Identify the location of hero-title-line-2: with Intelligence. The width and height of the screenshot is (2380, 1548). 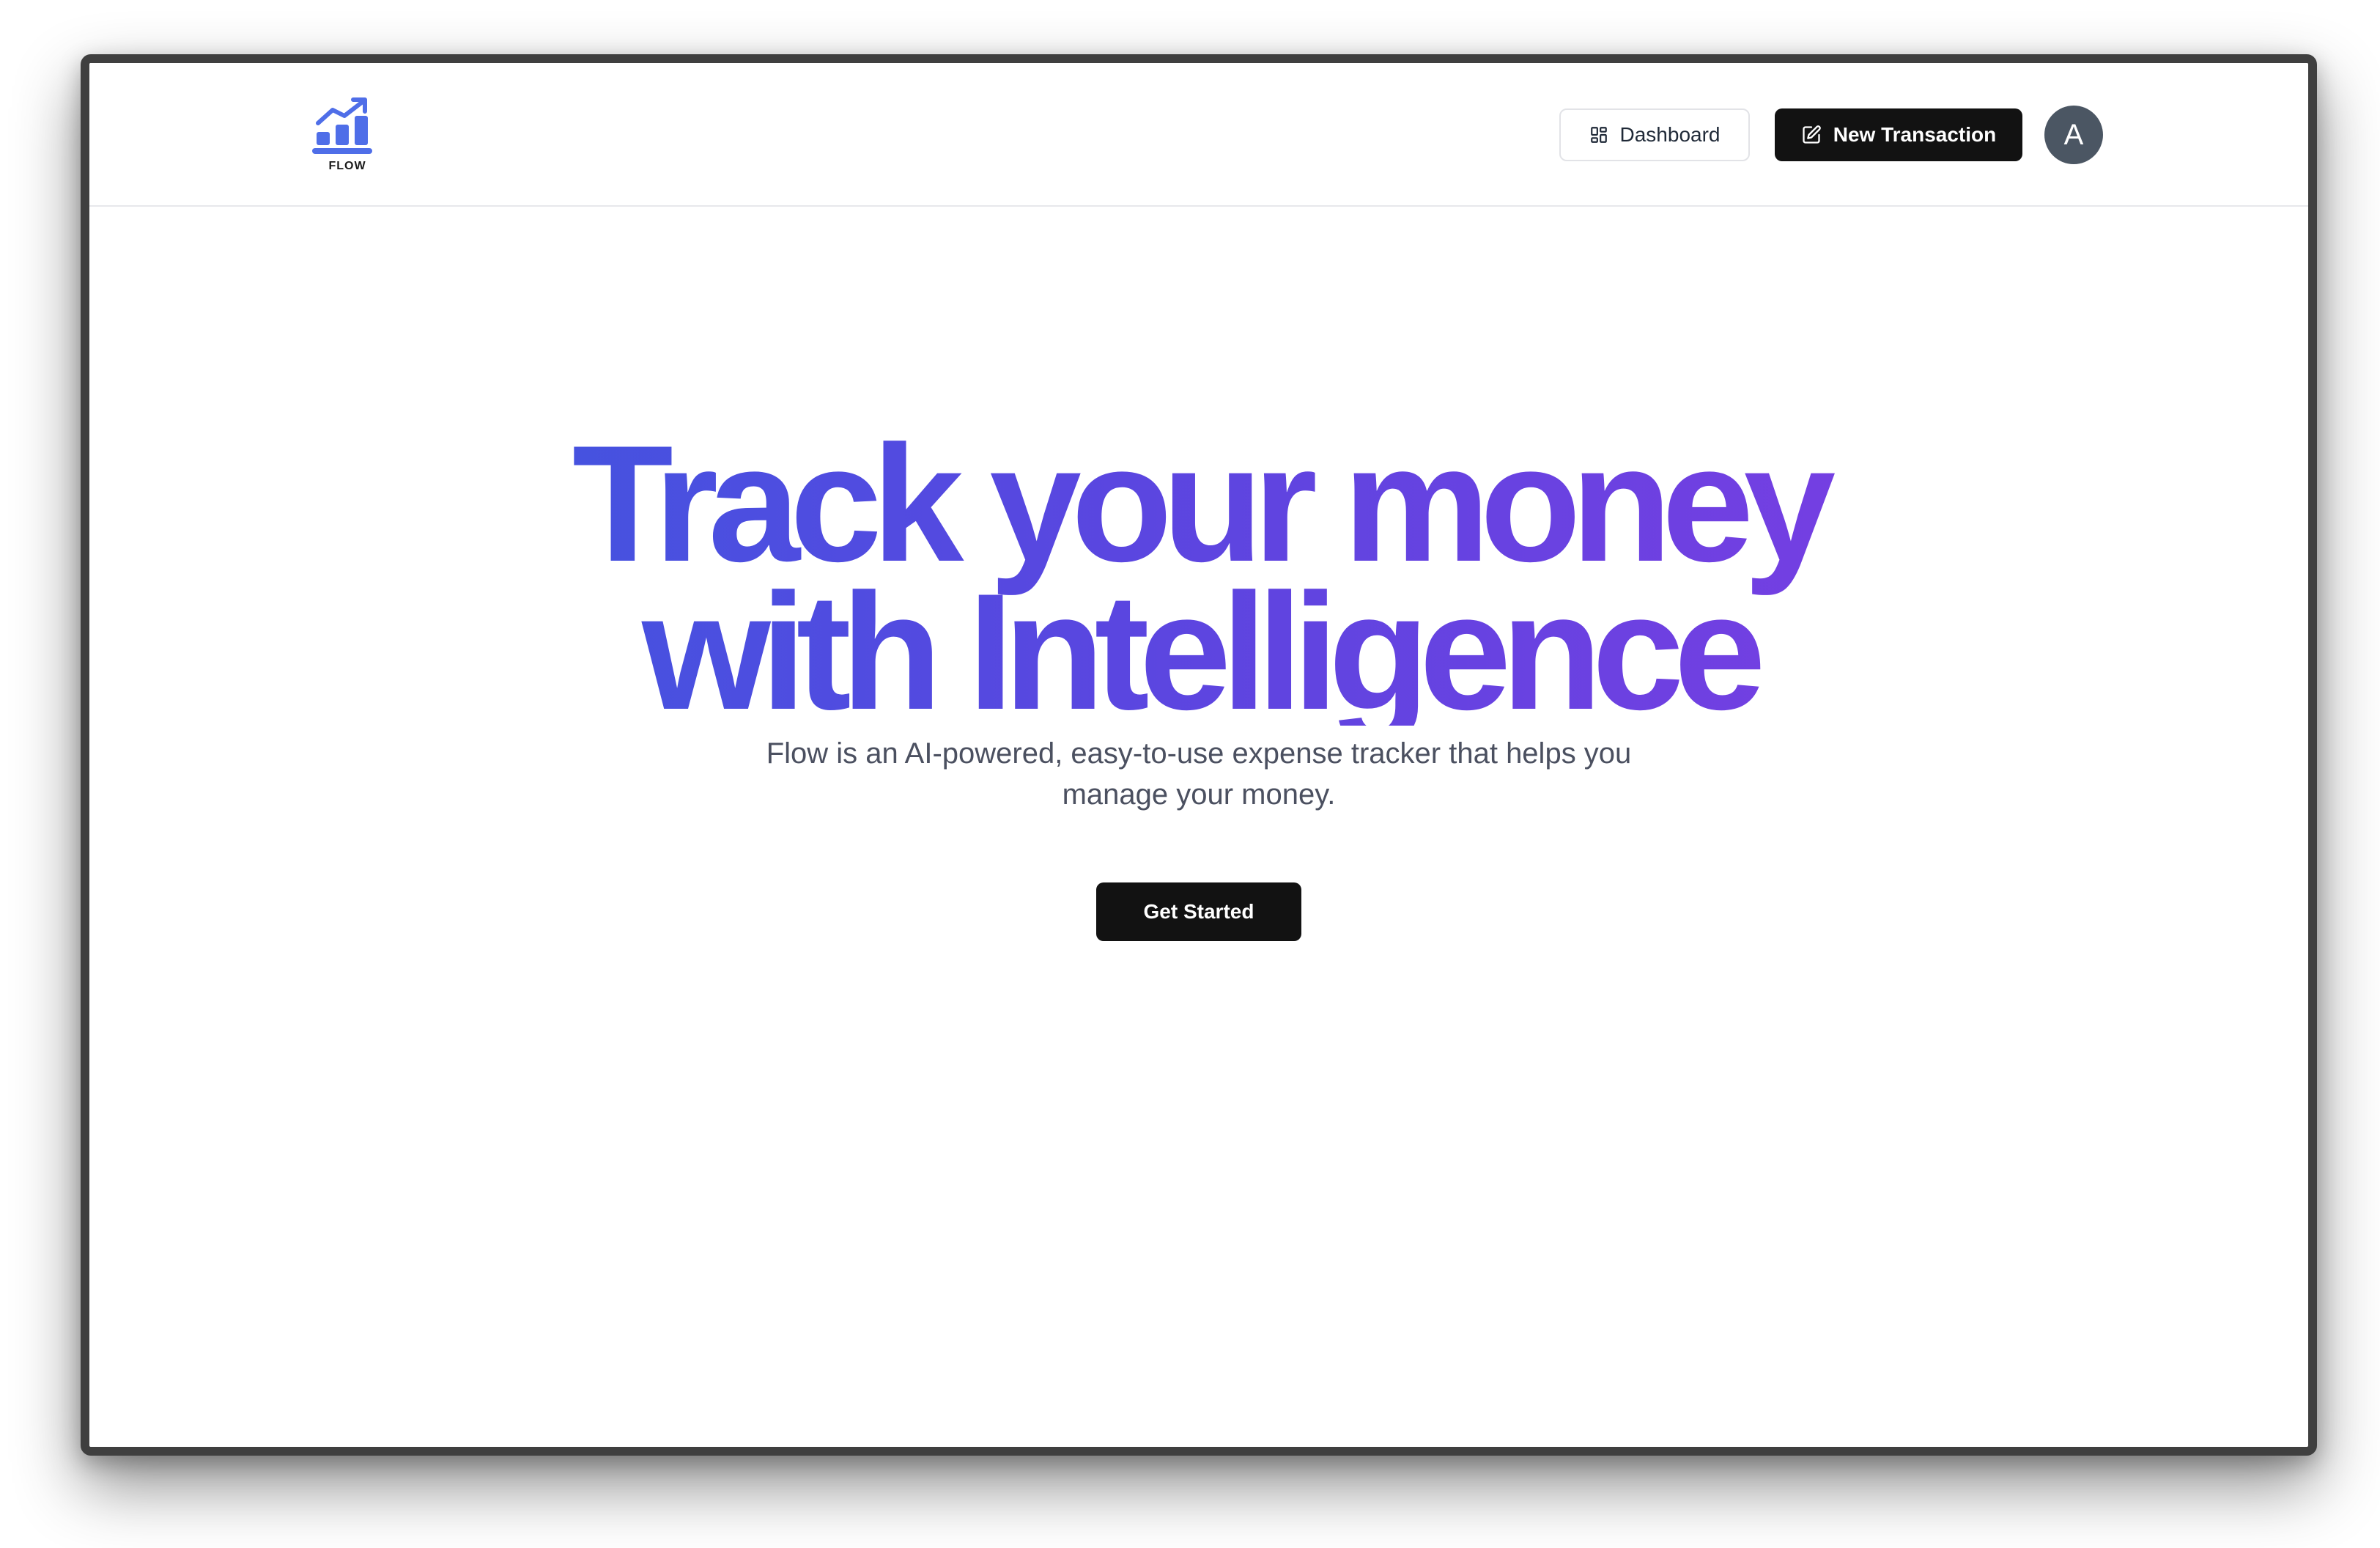
(1198, 651).